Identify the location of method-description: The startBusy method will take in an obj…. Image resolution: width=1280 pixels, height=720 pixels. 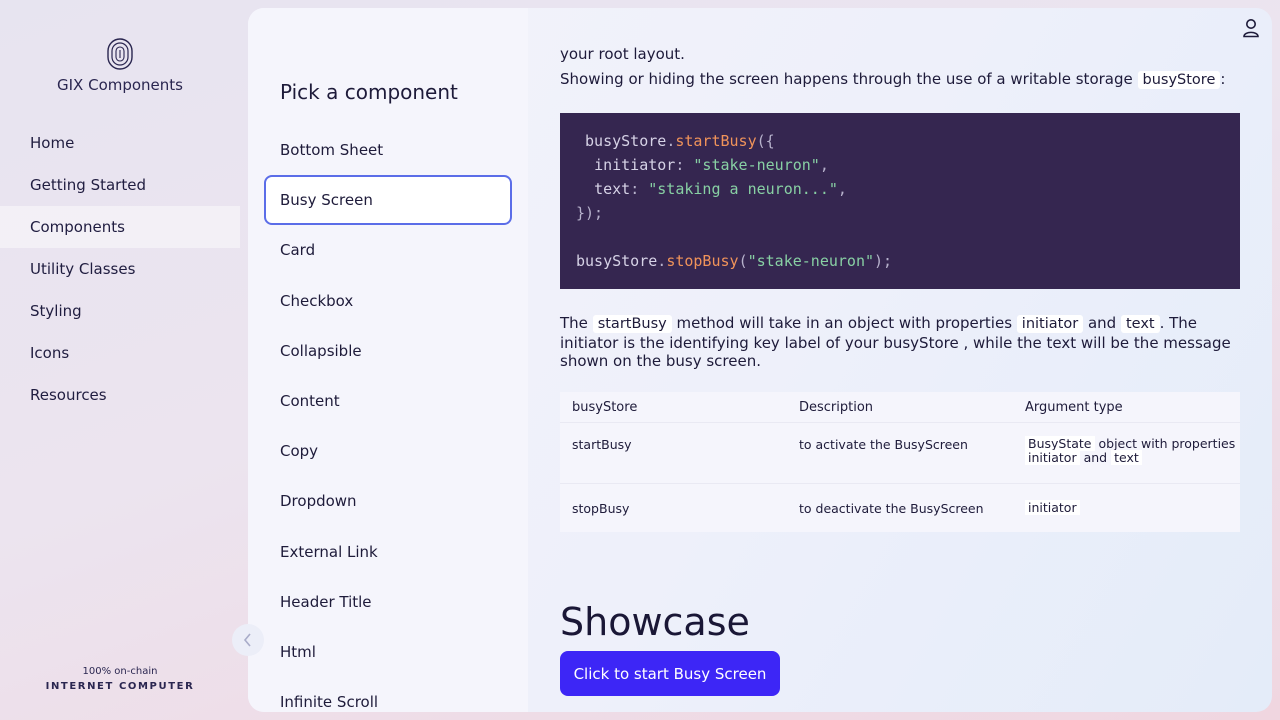
(900, 342).